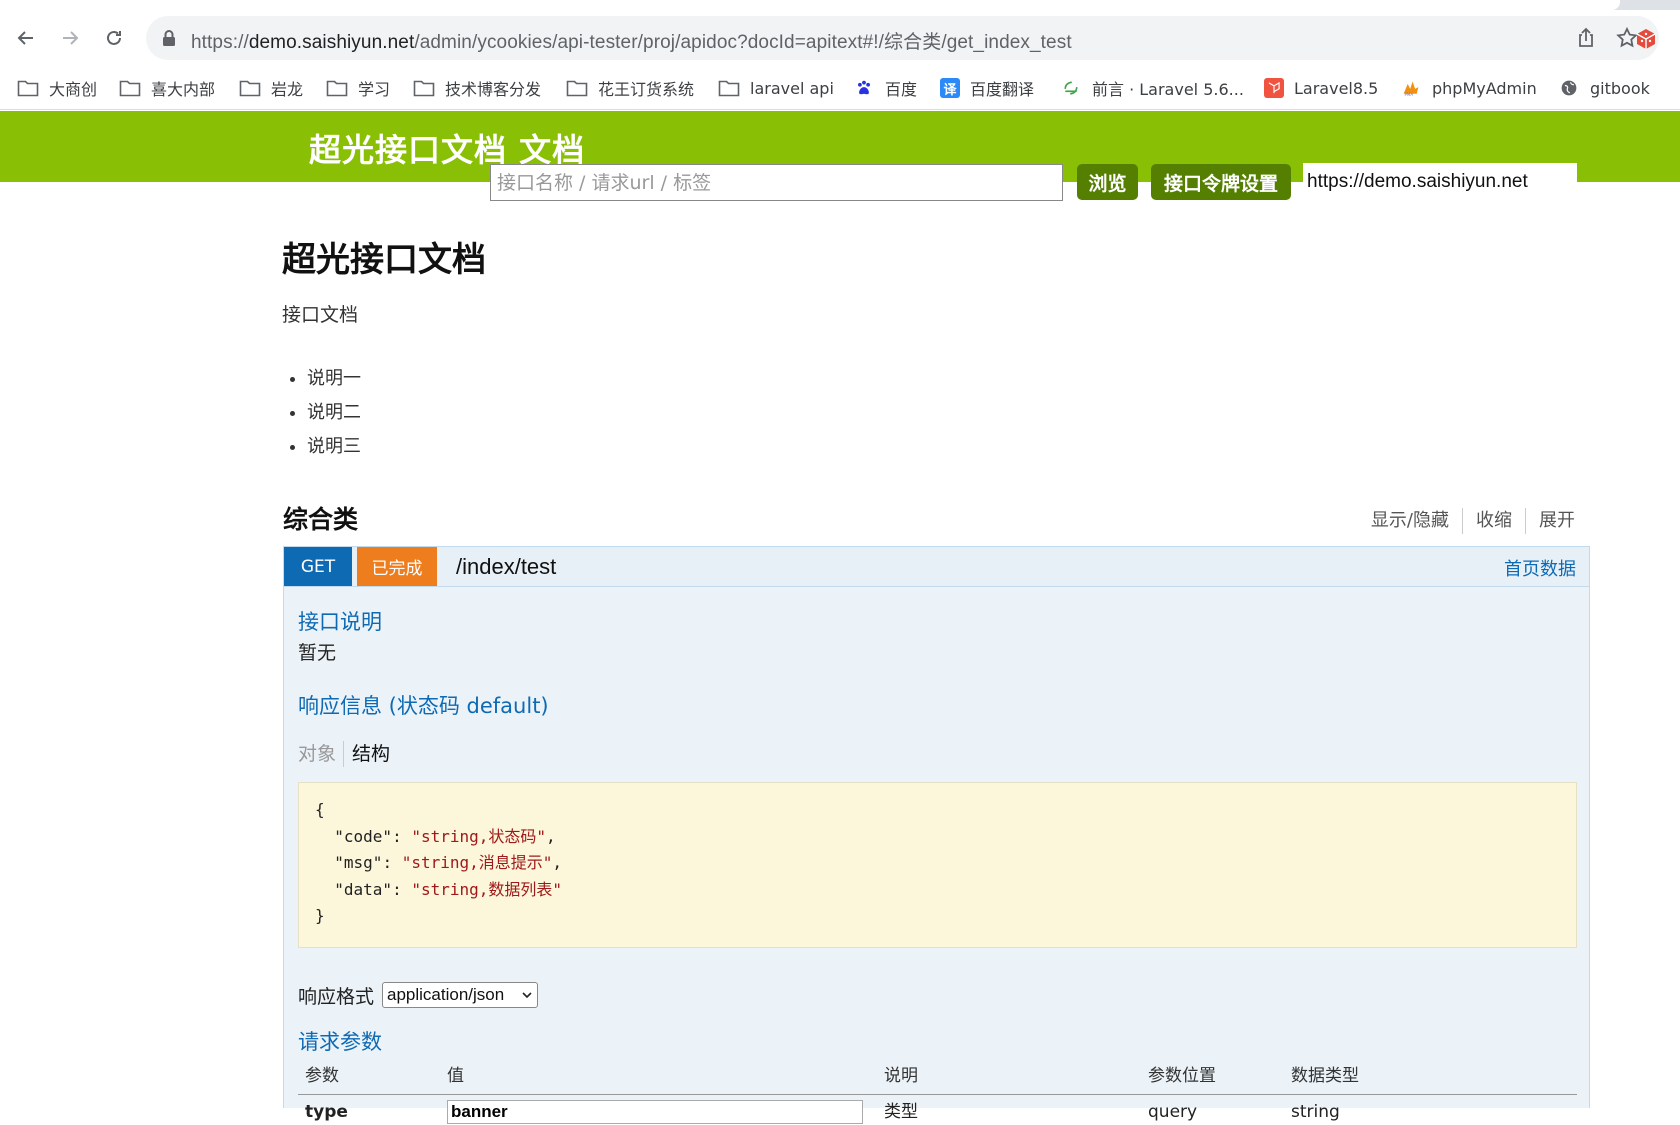 The image size is (1680, 1125). Describe the element at coordinates (1410, 521) in the screenshot. I see `toggle-show-hide-link: 显示/隐藏` at that location.